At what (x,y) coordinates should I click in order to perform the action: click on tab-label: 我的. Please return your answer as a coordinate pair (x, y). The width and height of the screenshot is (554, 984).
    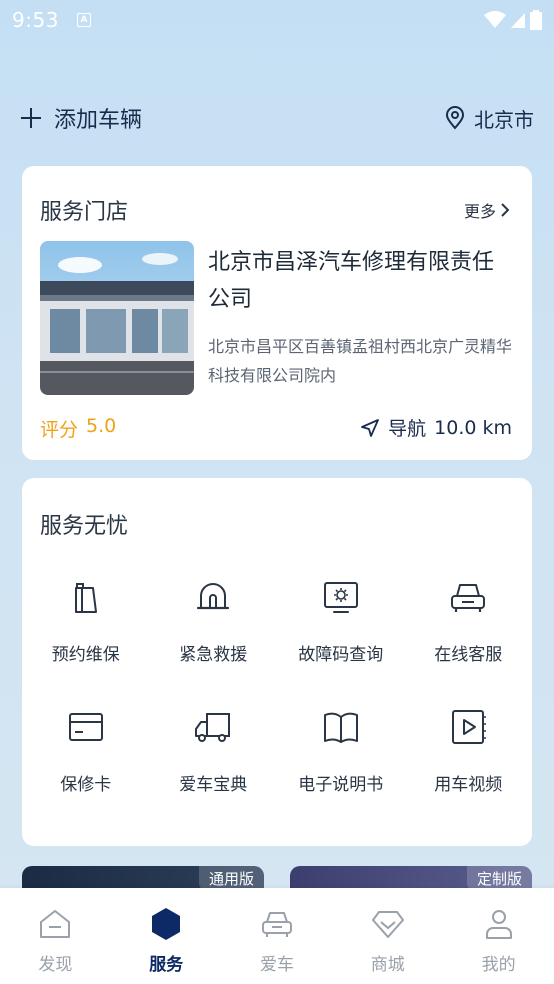
    Looking at the image, I should click on (498, 965).